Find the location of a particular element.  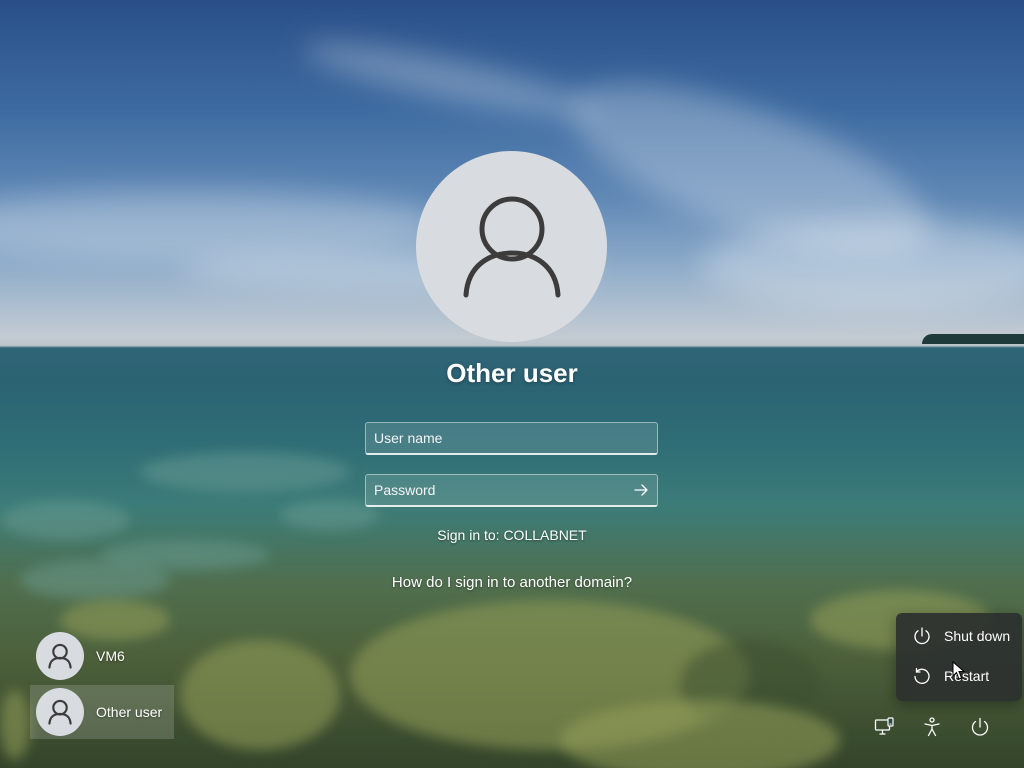

distant-island is located at coordinates (973, 339).